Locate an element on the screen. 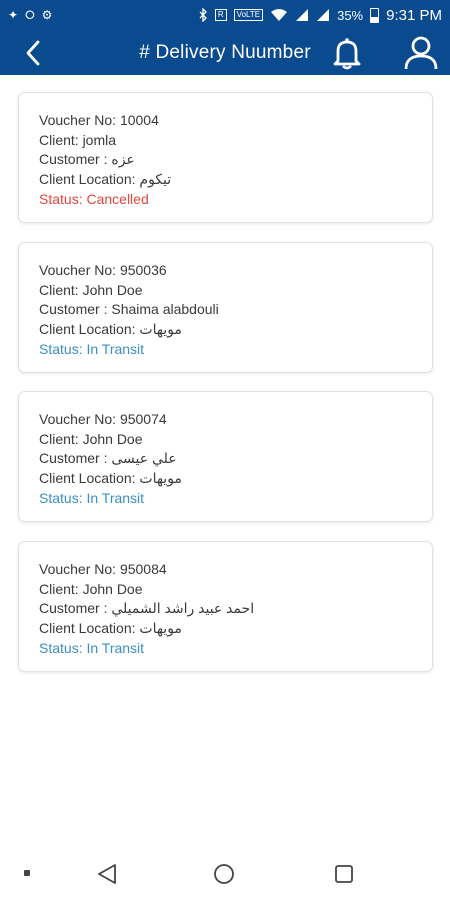 Image resolution: width=450 pixels, height=900 pixels. volte-badge: VoLTE is located at coordinates (248, 15).